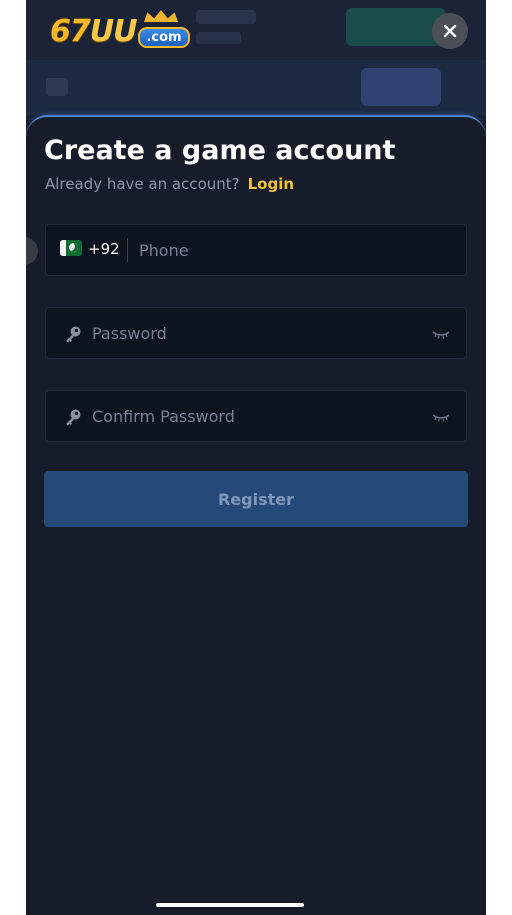 The image size is (512, 915). What do you see at coordinates (252, 333) in the screenshot?
I see `password-input` at bounding box center [252, 333].